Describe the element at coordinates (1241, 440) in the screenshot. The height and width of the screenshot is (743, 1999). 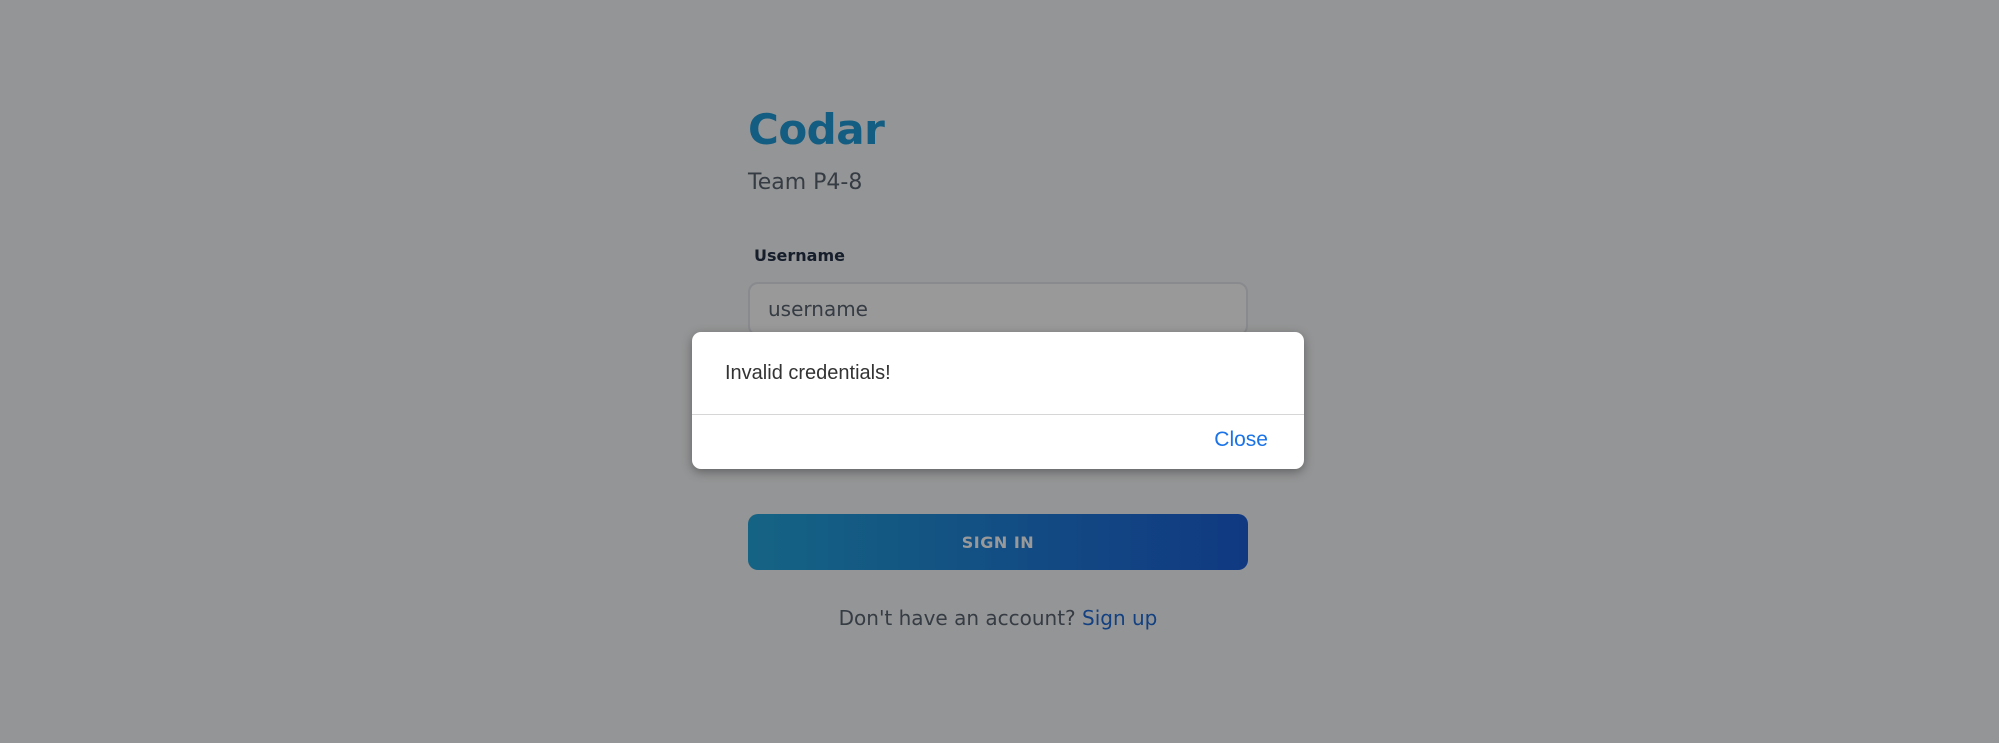
I see `close-button: Close` at that location.